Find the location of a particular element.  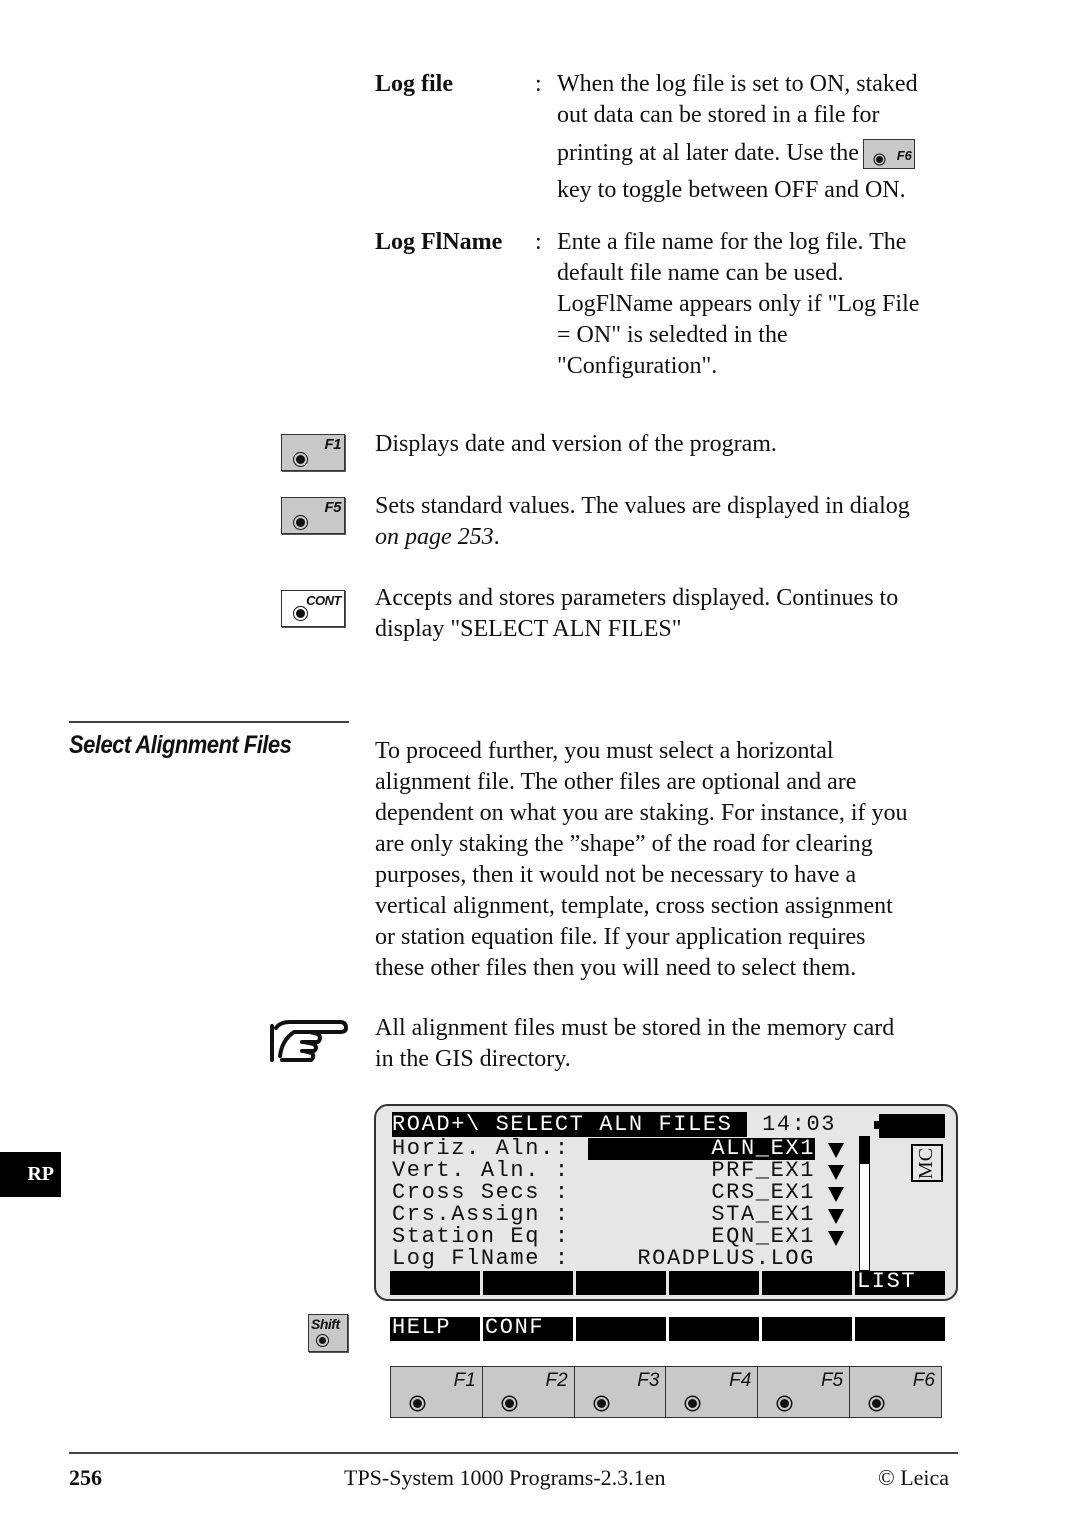

scrollbar-thumb is located at coordinates (864, 1150).